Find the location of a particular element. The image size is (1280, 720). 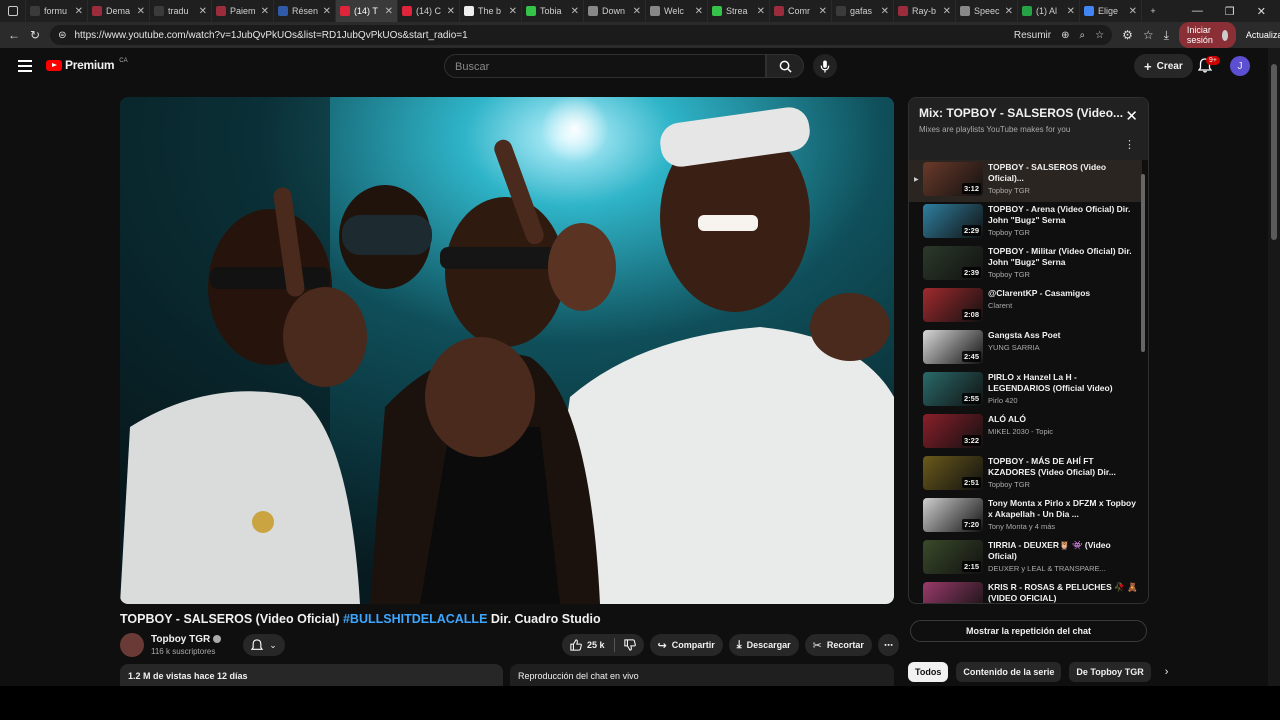

browser-tab: Dema ✕ is located at coordinates (119, 11).